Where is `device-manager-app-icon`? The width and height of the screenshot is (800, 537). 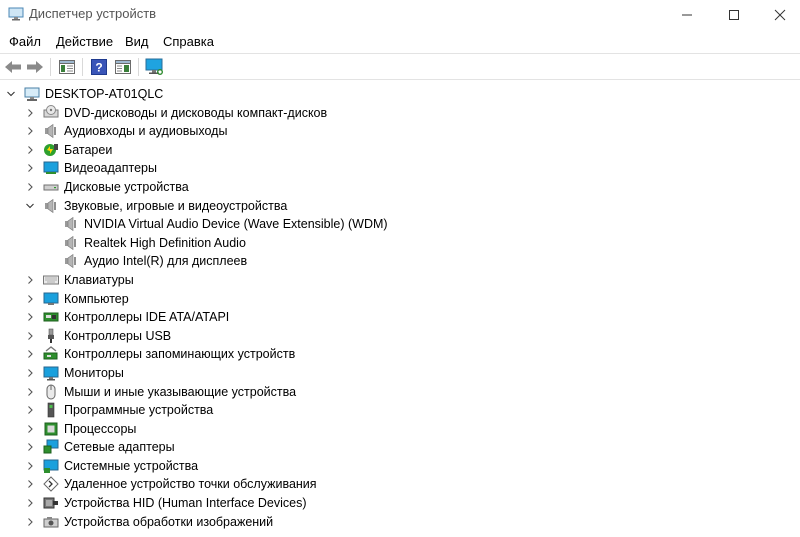
device-manager-app-icon is located at coordinates (16, 14).